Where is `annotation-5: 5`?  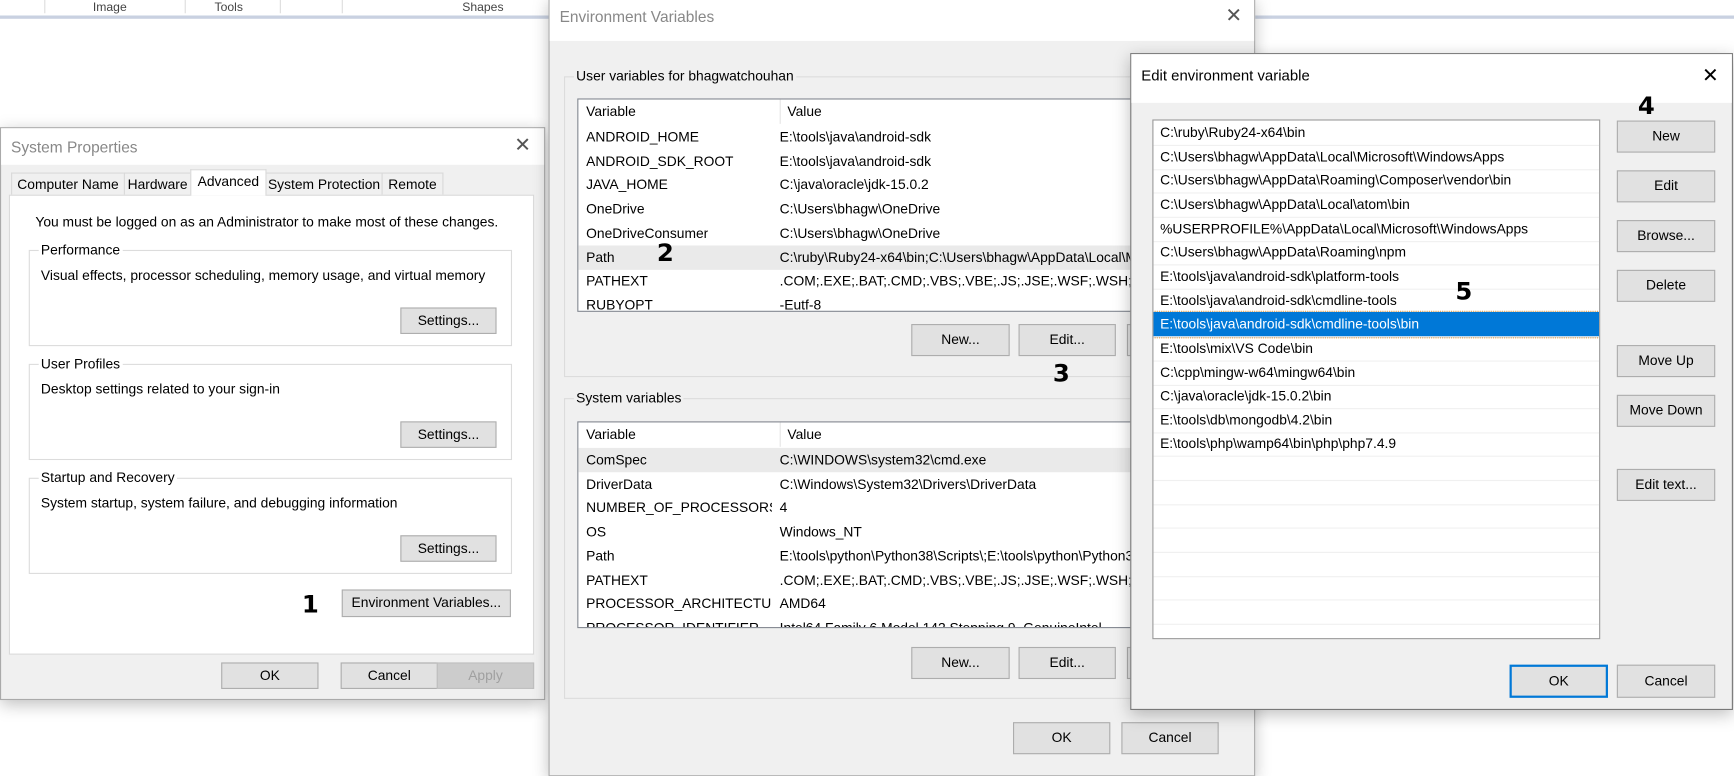
annotation-5: 5 is located at coordinates (1464, 292).